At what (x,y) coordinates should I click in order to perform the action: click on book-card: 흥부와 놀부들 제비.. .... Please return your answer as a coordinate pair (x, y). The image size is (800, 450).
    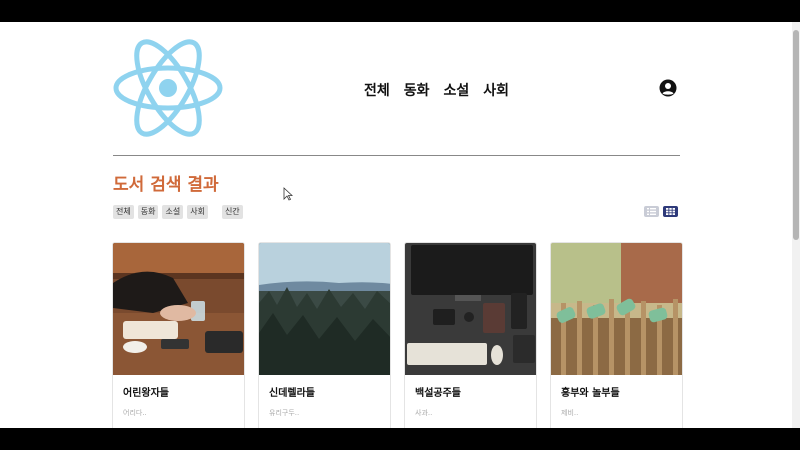
    Looking at the image, I should click on (616, 335).